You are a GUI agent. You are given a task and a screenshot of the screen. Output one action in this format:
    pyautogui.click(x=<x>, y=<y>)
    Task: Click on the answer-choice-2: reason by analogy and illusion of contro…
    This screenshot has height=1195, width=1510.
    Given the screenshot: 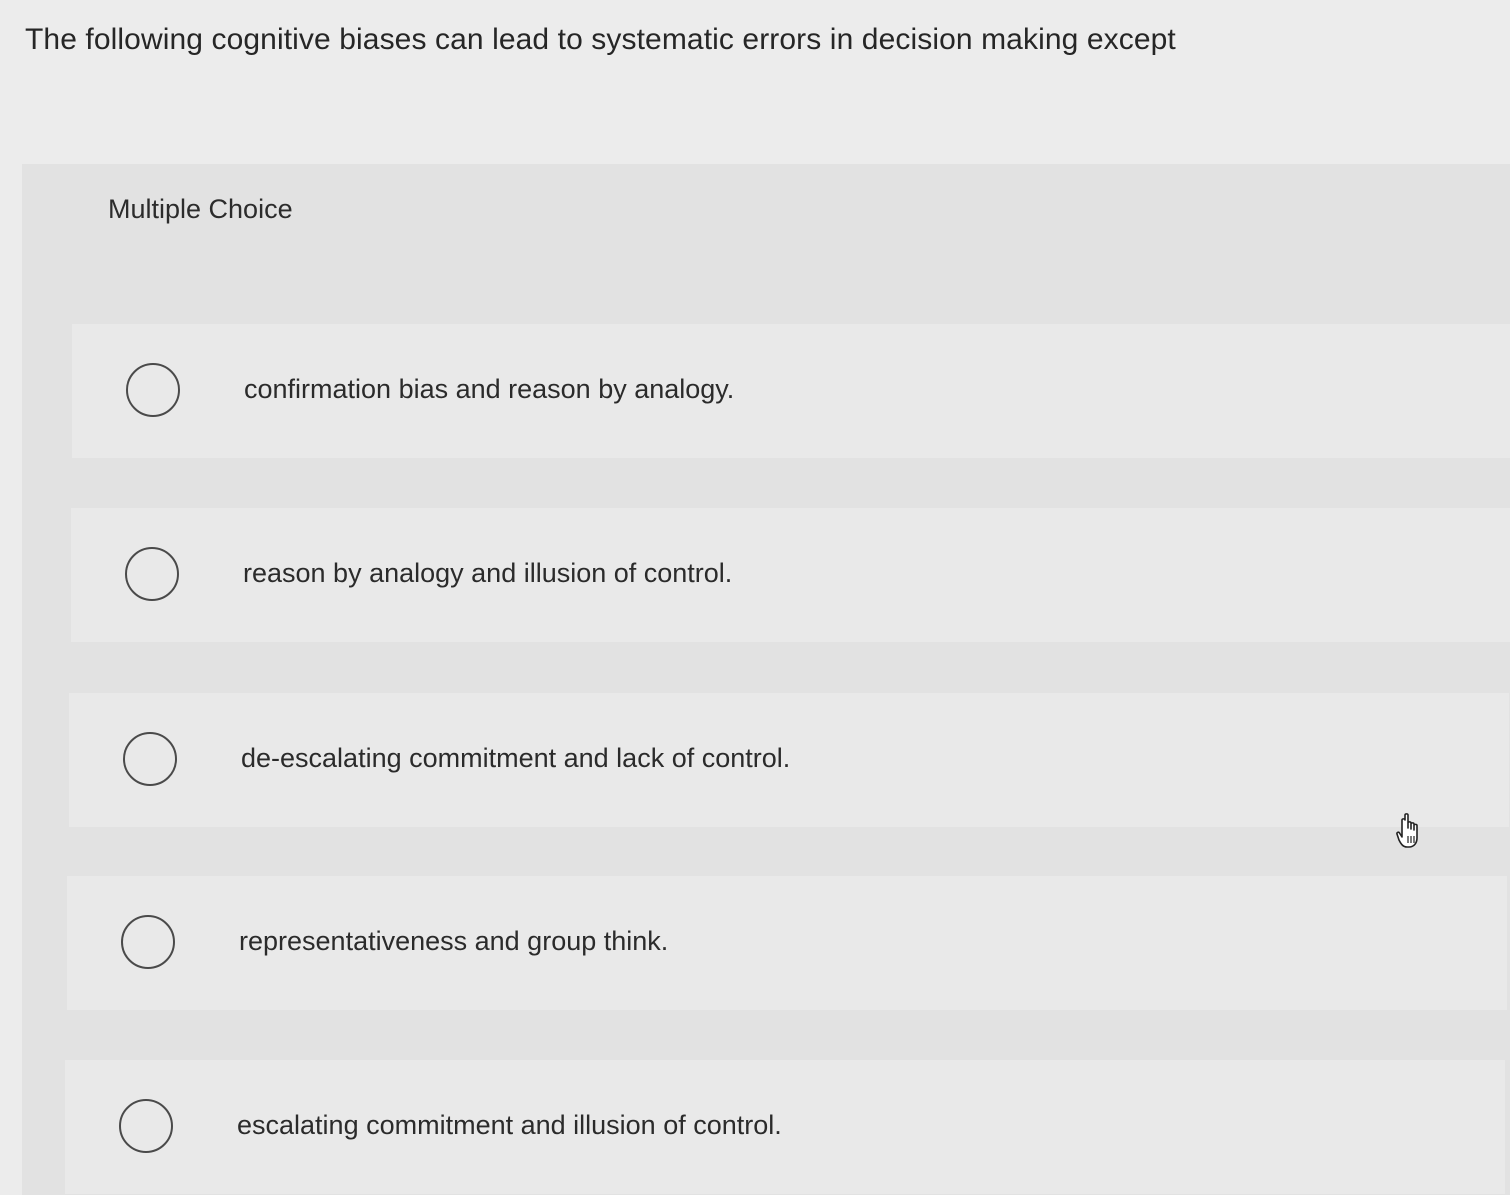 What is the action you would take?
    pyautogui.click(x=790, y=575)
    